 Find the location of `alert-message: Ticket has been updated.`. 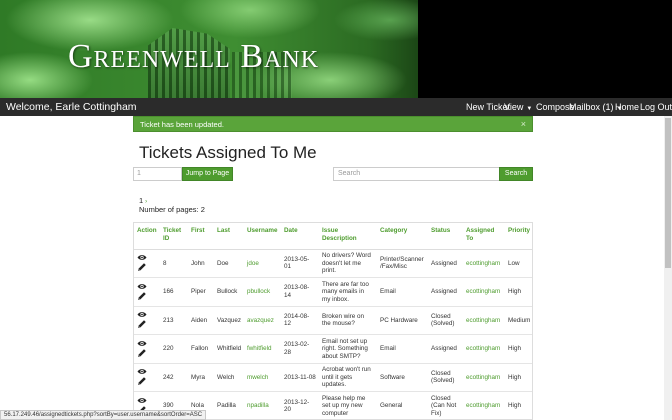

alert-message: Ticket has been updated. is located at coordinates (182, 124).